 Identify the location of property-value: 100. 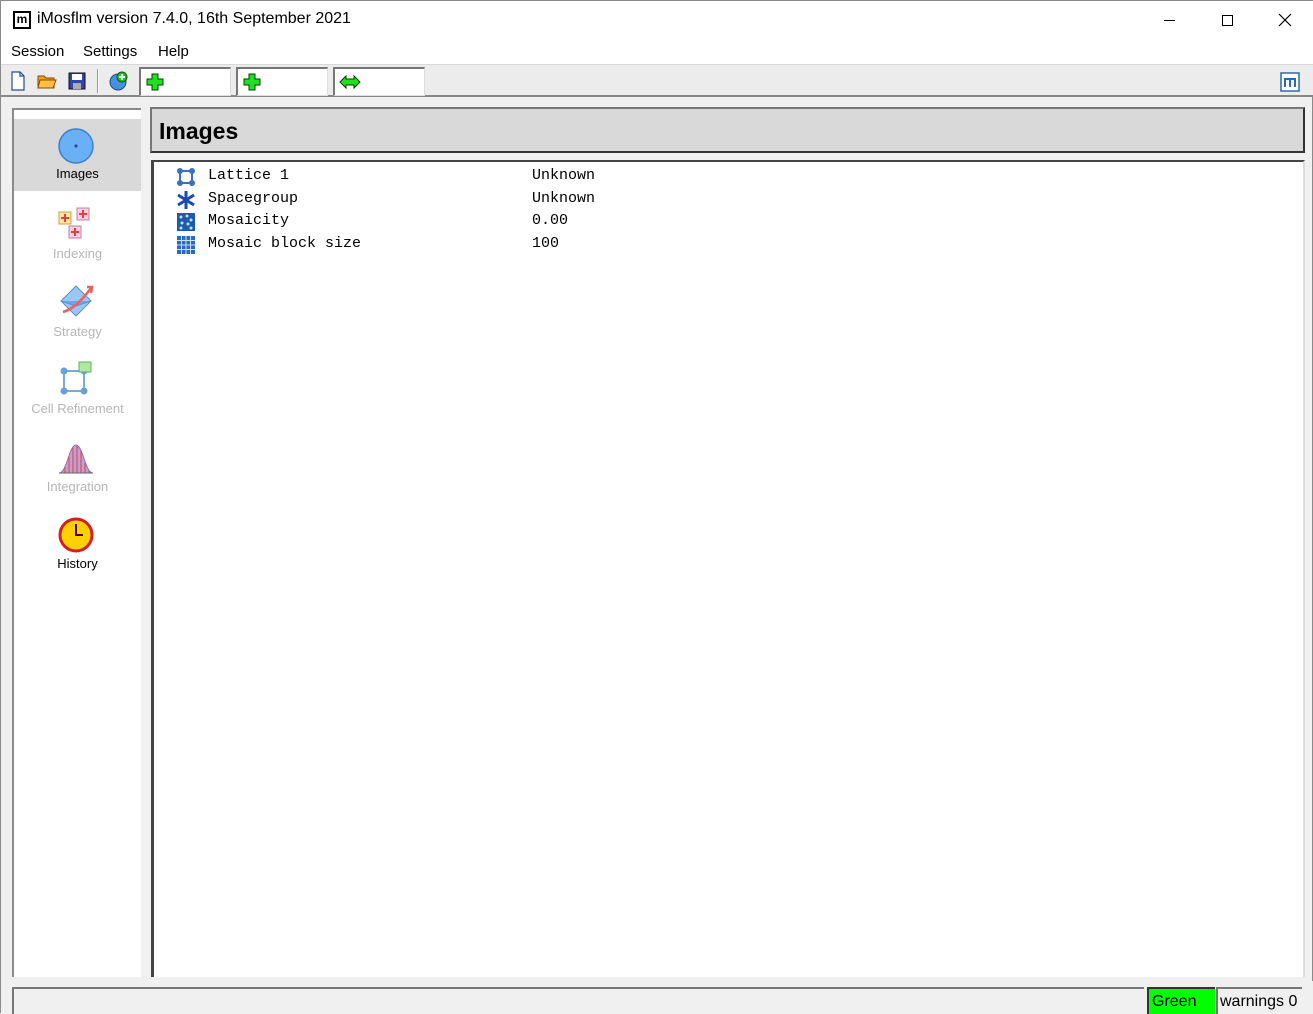
(546, 243).